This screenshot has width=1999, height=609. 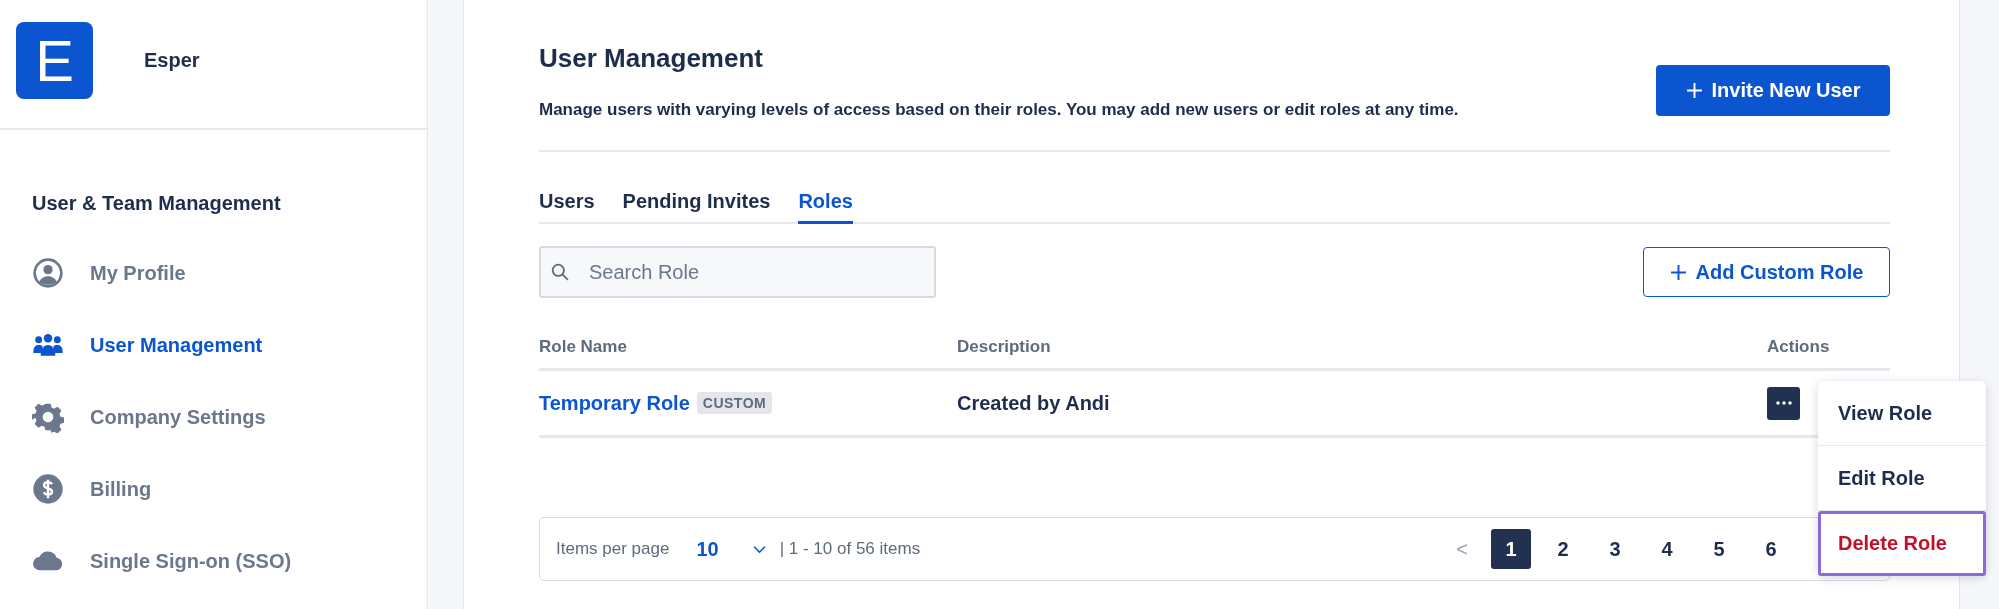 What do you see at coordinates (229, 273) in the screenshot?
I see `nav-item: My Profile` at bounding box center [229, 273].